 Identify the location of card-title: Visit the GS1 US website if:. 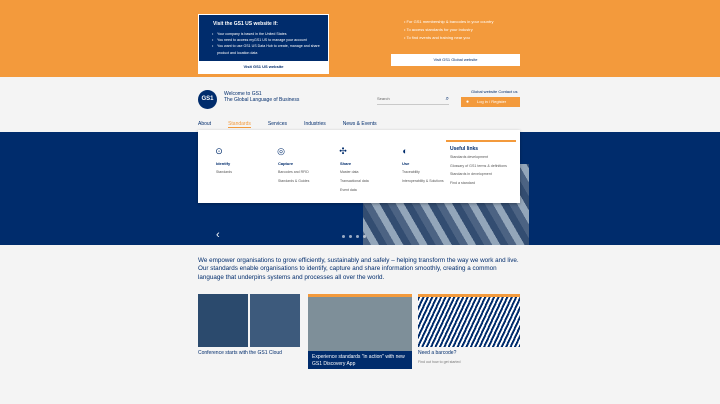
(245, 24).